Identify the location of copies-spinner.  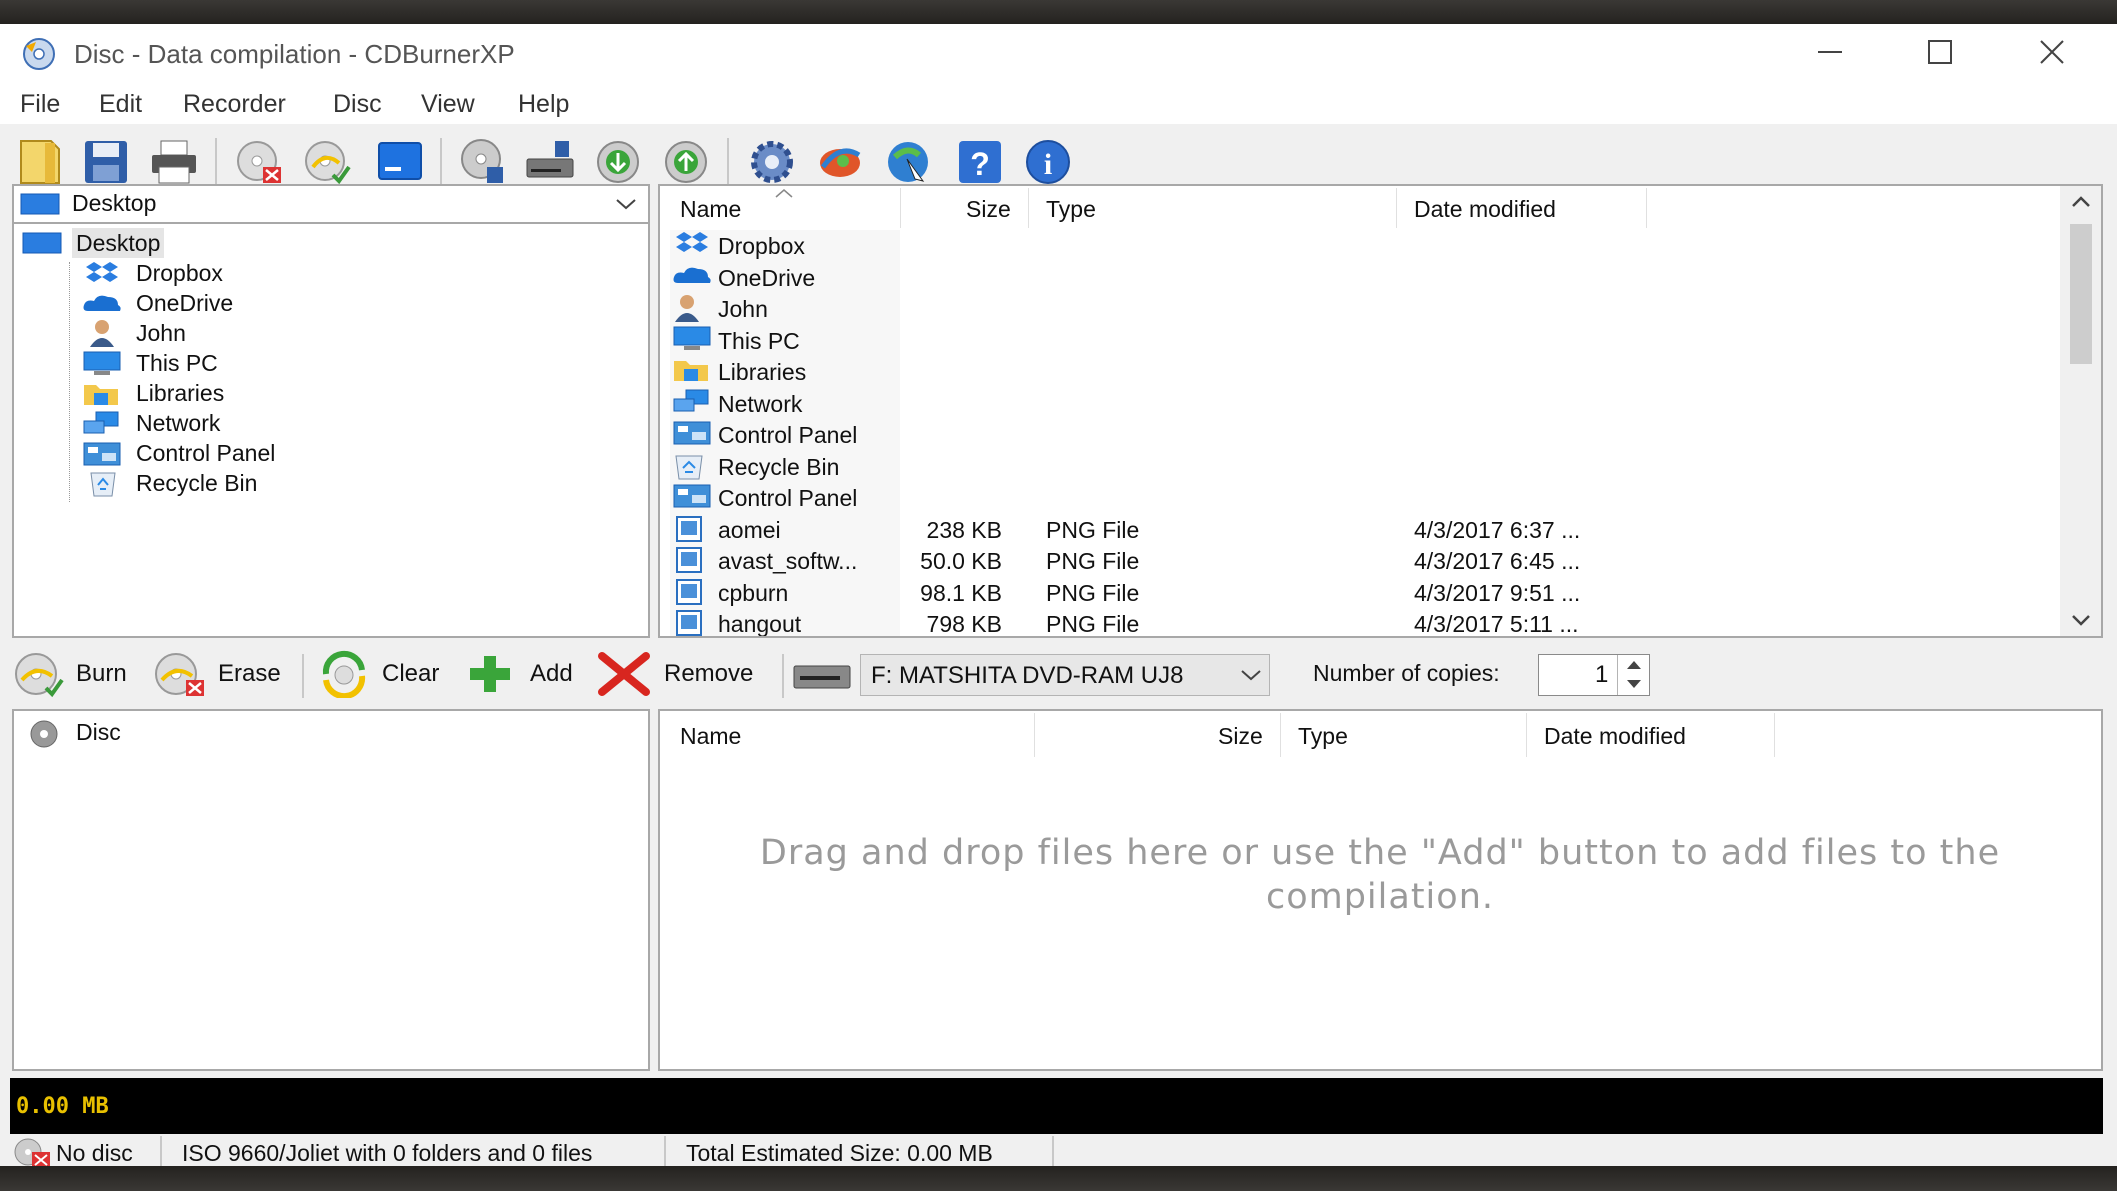
(1633, 675).